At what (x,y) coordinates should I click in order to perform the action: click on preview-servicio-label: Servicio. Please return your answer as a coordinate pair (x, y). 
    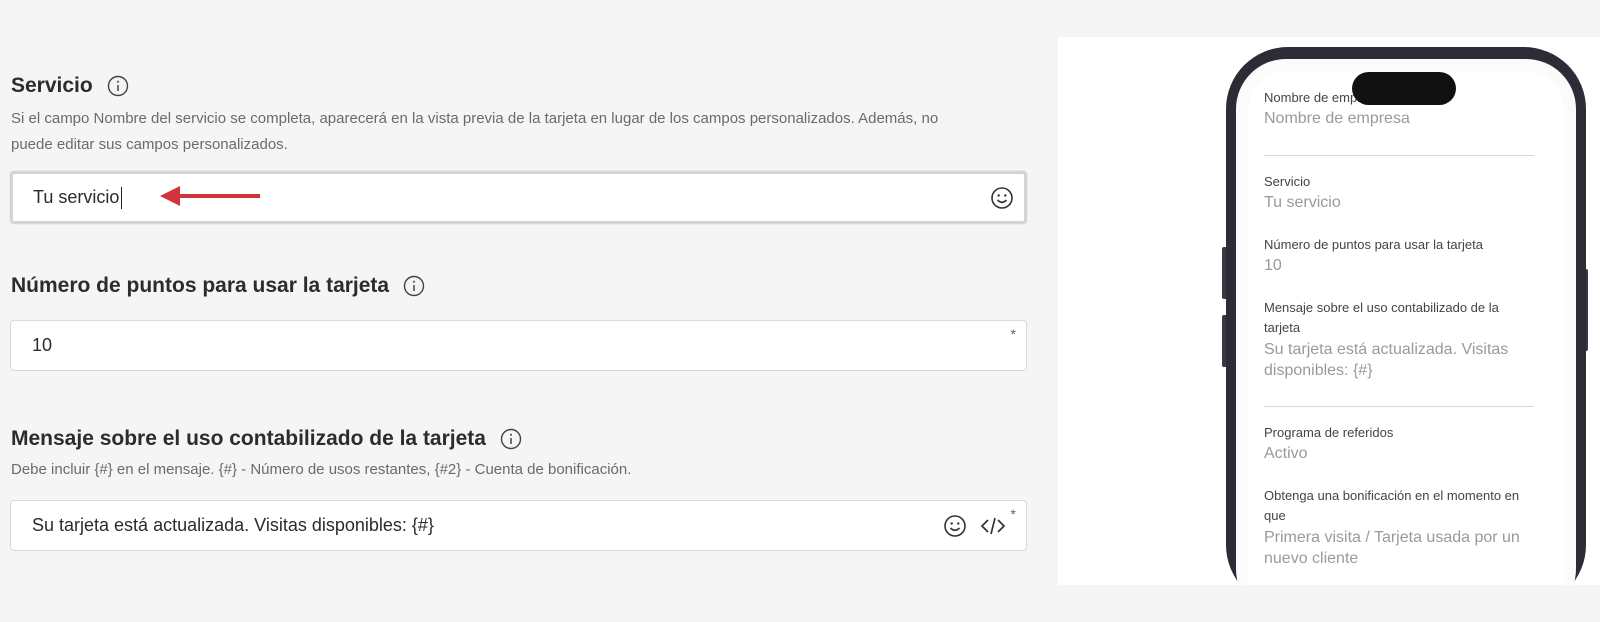
    Looking at the image, I should click on (1287, 181).